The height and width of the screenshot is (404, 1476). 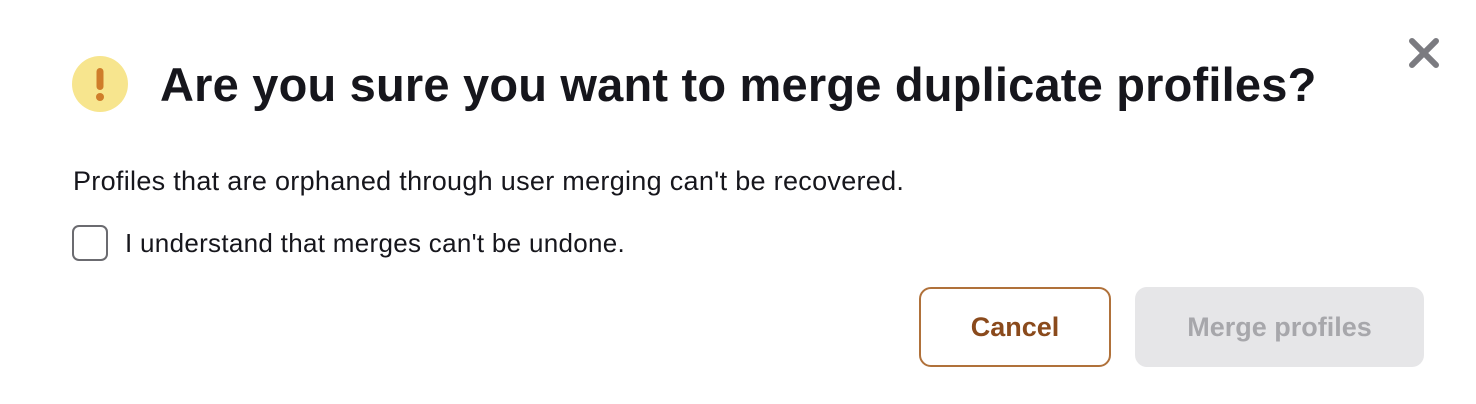 I want to click on warning-icon, so click(x=100, y=84).